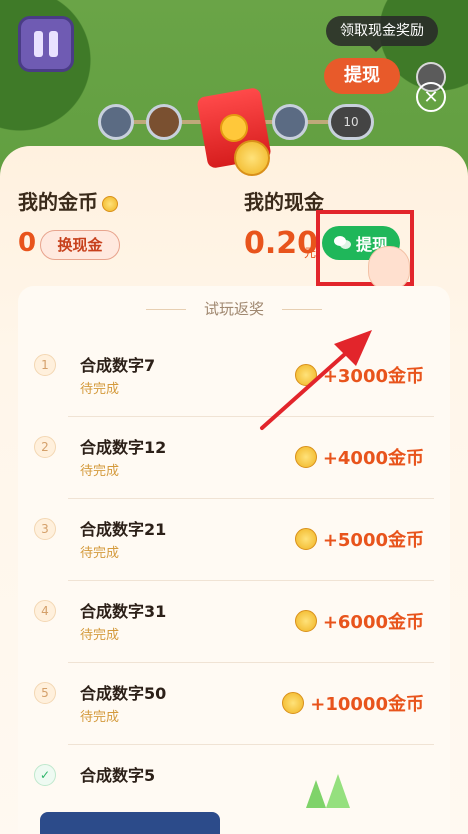 Image resolution: width=468 pixels, height=834 pixels. Describe the element at coordinates (232, 639) in the screenshot. I see `list-item: 4 合成数字31 待完成 +6000金币` at that location.